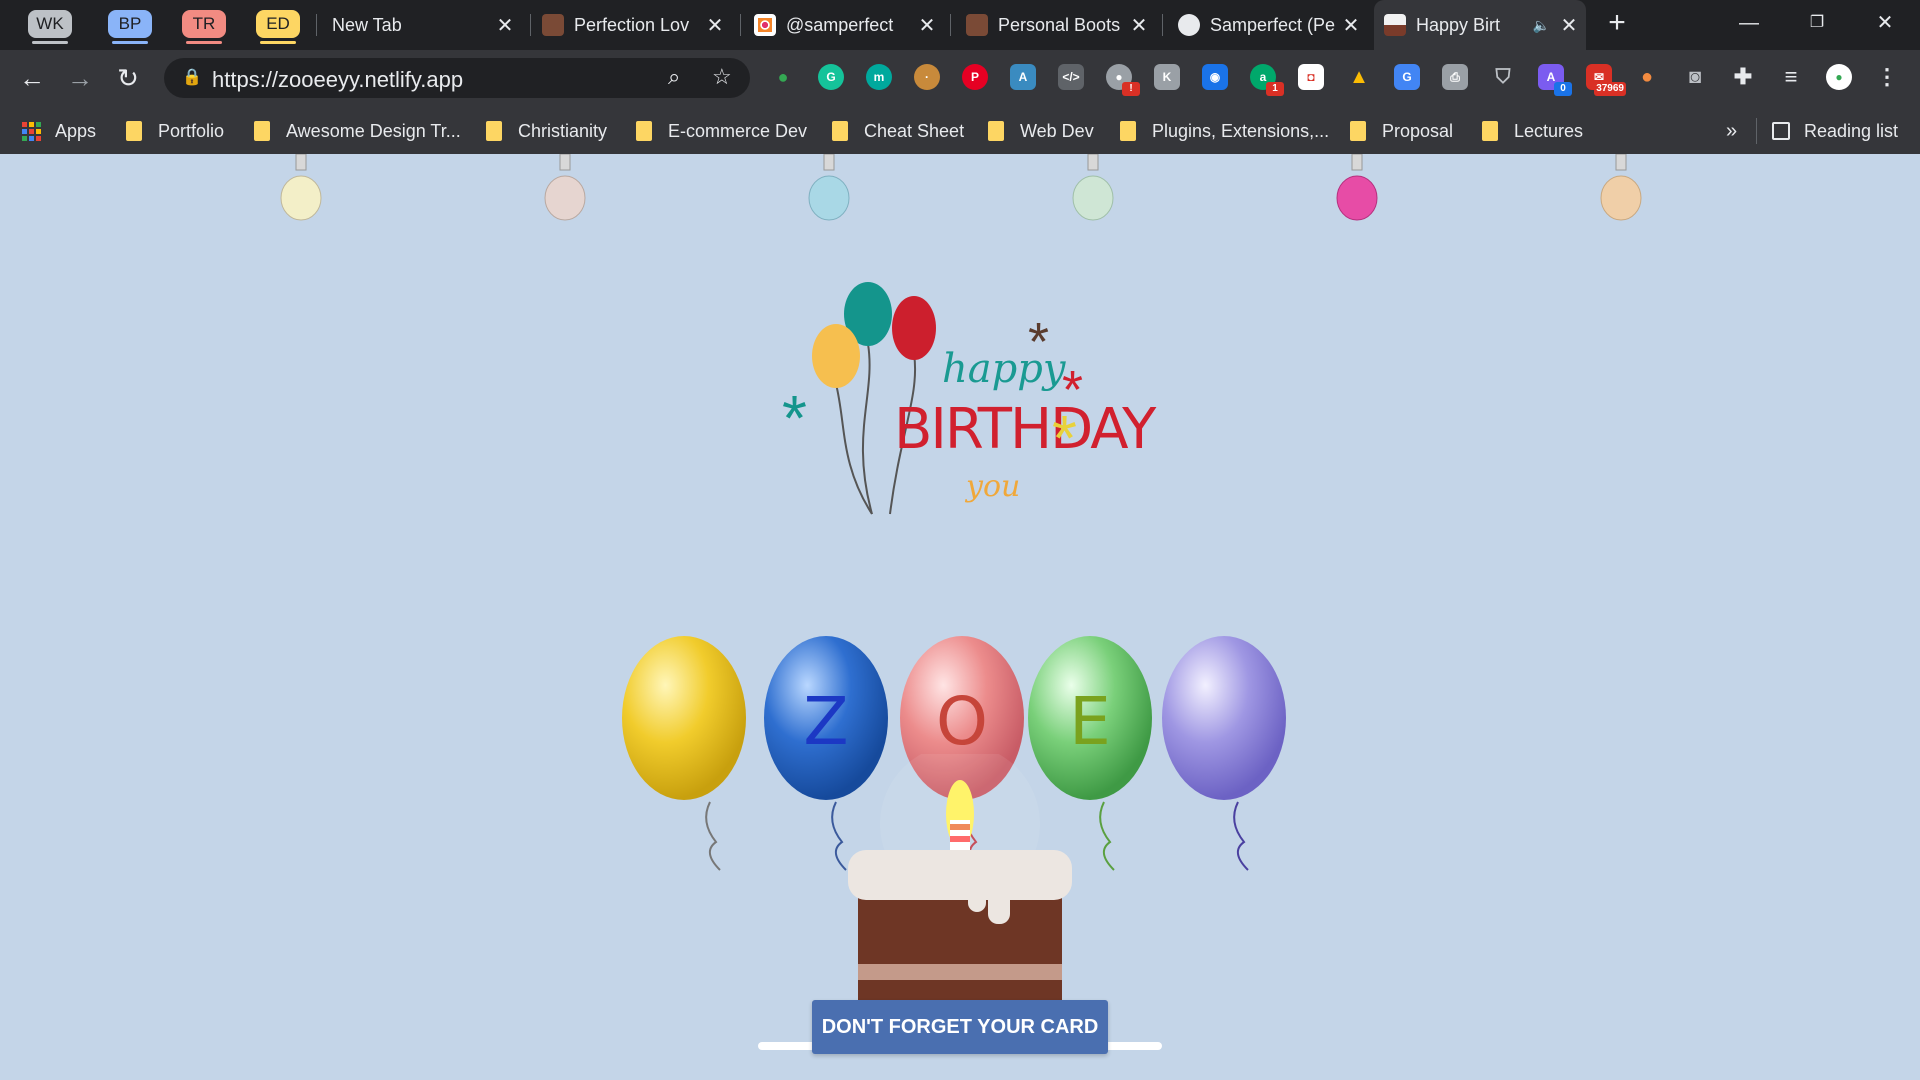 The height and width of the screenshot is (1080, 1920). Describe the element at coordinates (32, 78) in the screenshot. I see `back-arrow-icon: ←` at that location.